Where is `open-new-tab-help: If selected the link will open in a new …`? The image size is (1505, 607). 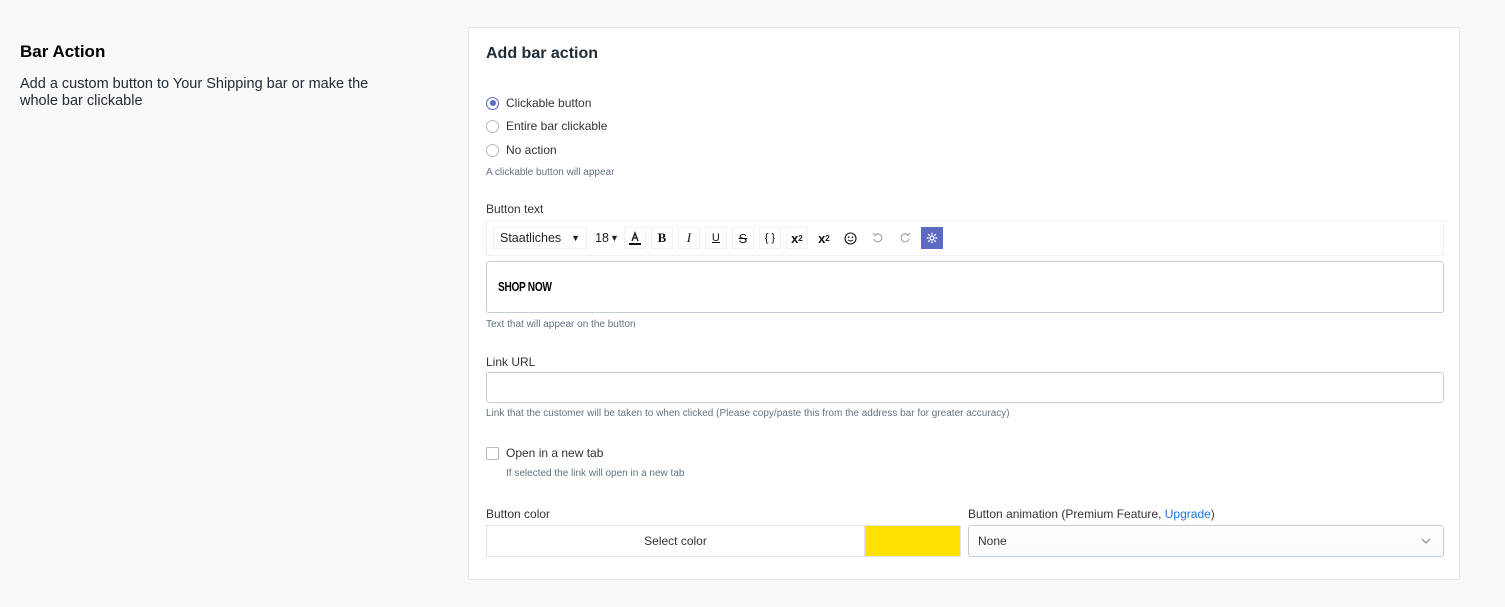
open-new-tab-help: If selected the link will open in a new … is located at coordinates (595, 473).